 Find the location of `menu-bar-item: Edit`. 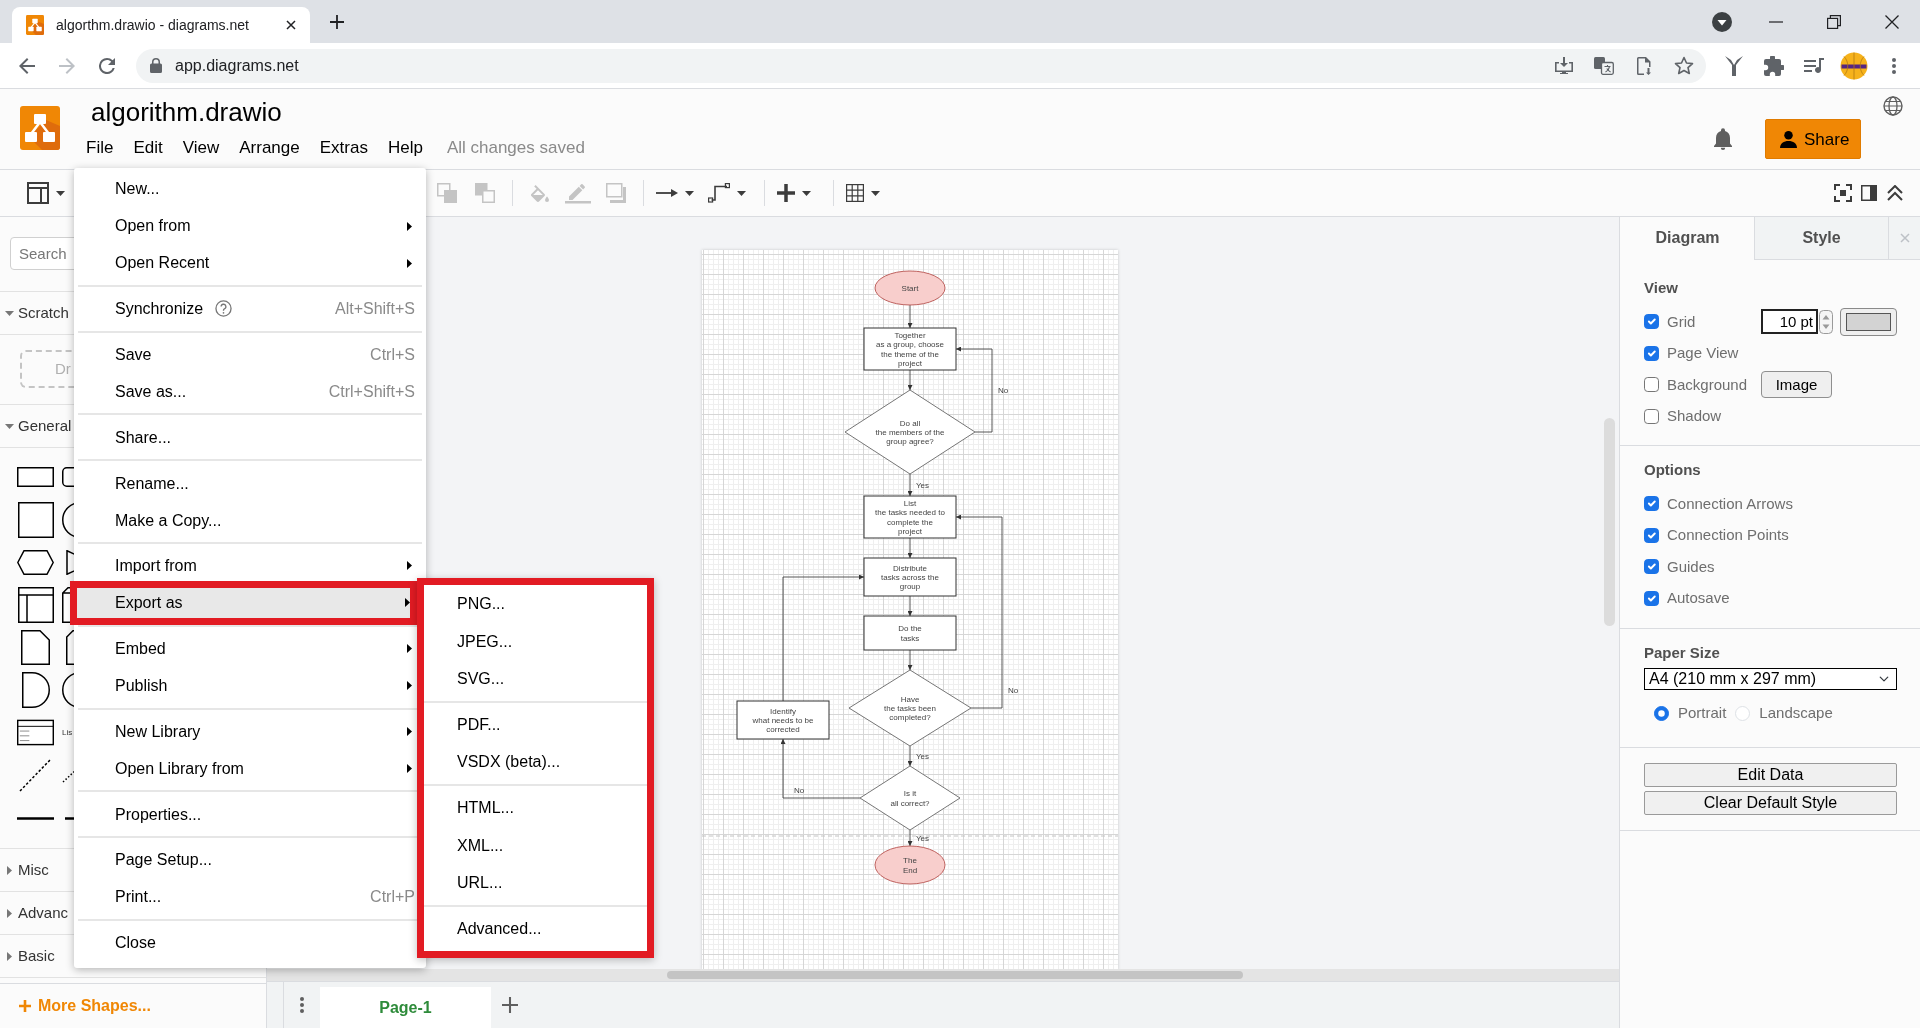

menu-bar-item: Edit is located at coordinates (148, 148).